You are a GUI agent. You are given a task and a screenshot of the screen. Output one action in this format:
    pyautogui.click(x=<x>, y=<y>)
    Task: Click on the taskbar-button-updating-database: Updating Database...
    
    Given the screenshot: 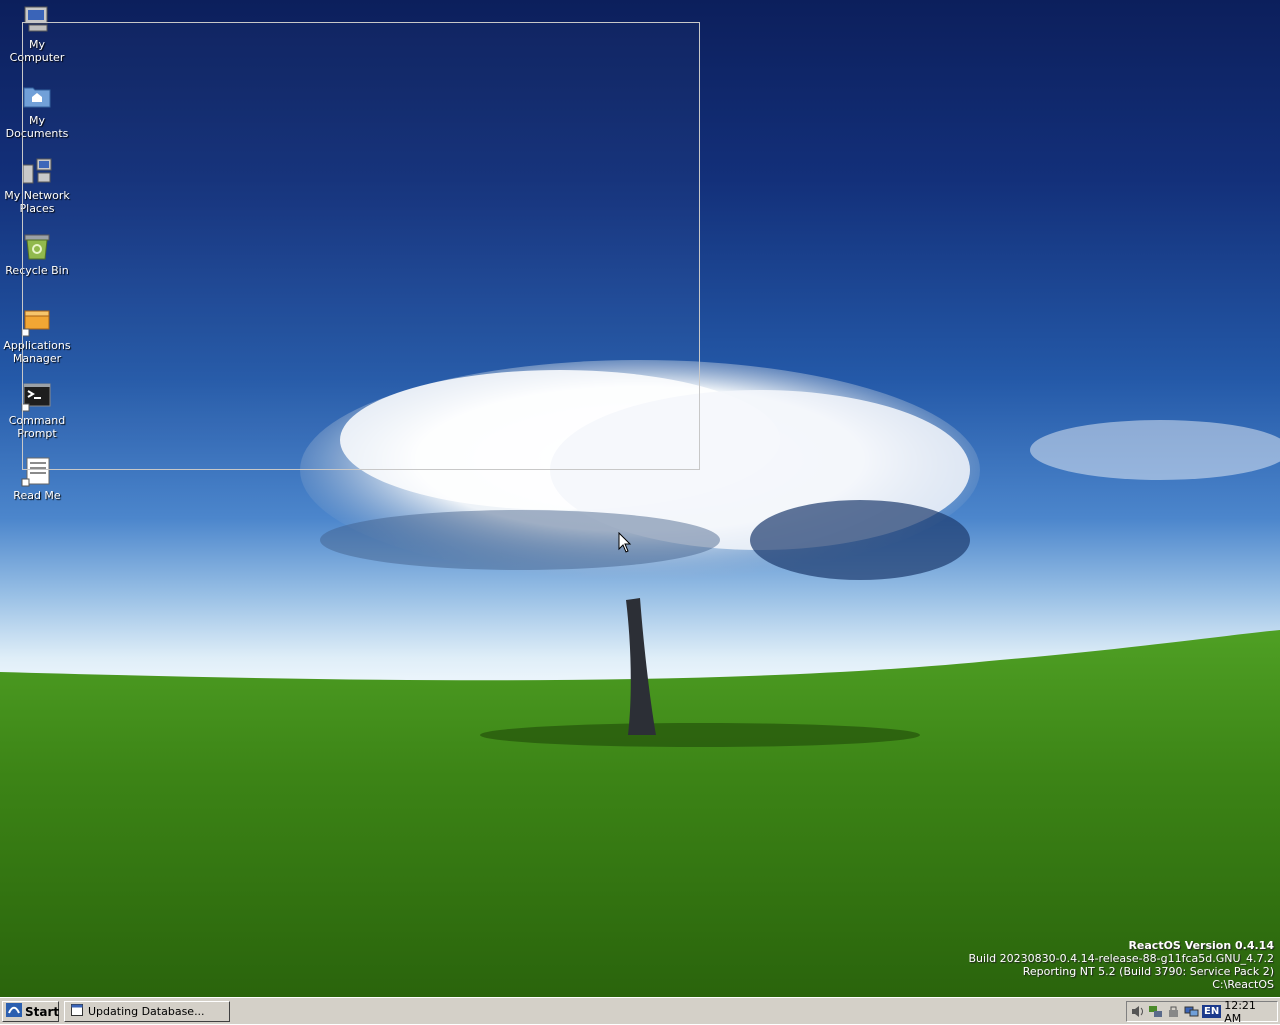 What is the action you would take?
    pyautogui.click(x=147, y=1011)
    